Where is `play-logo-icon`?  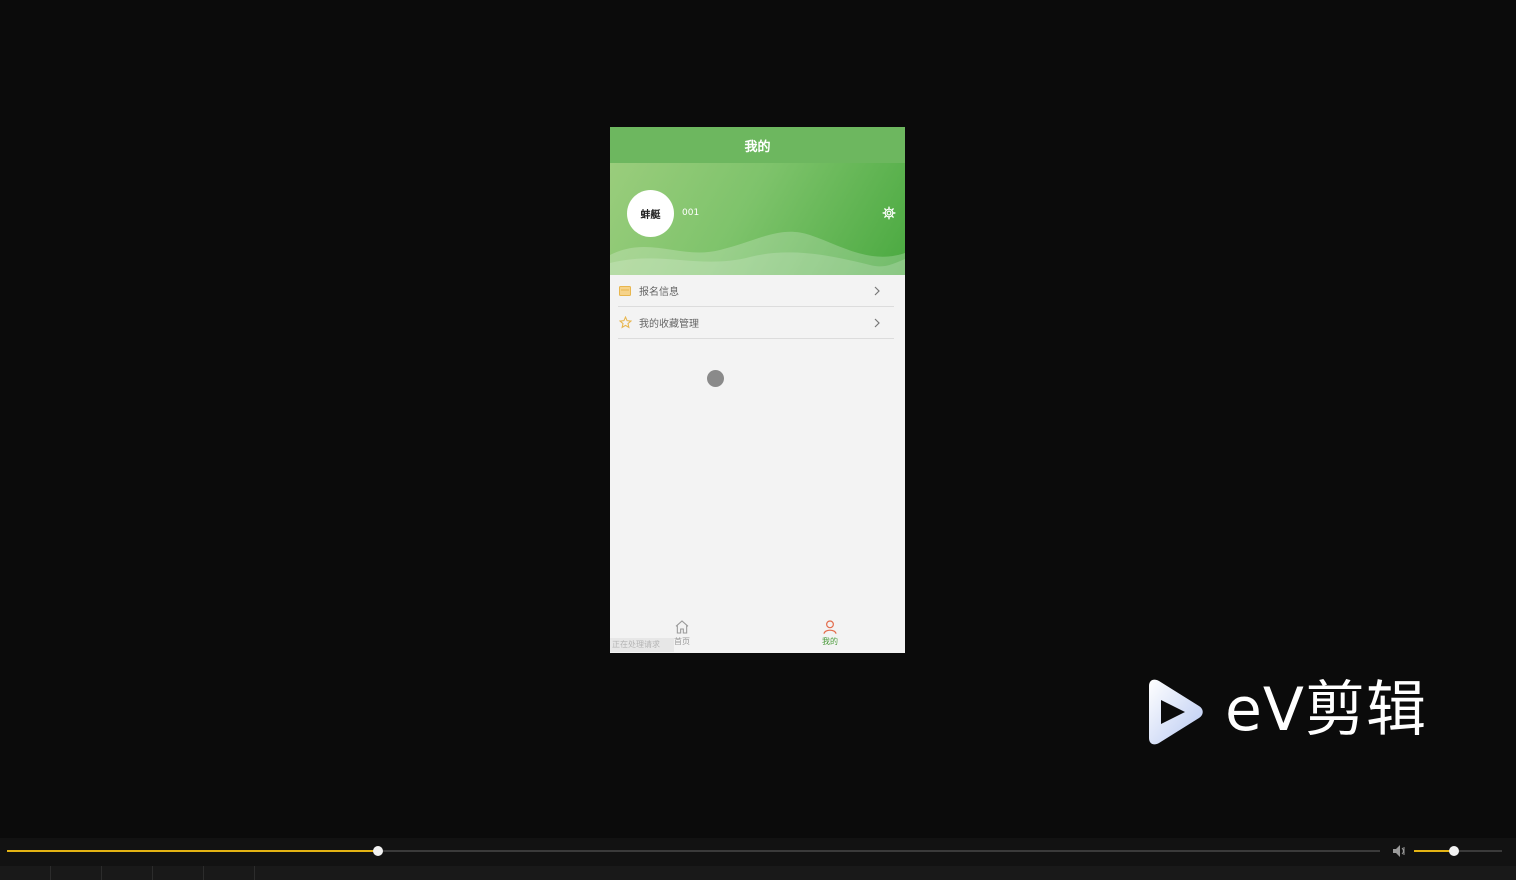 play-logo-icon is located at coordinates (1176, 712).